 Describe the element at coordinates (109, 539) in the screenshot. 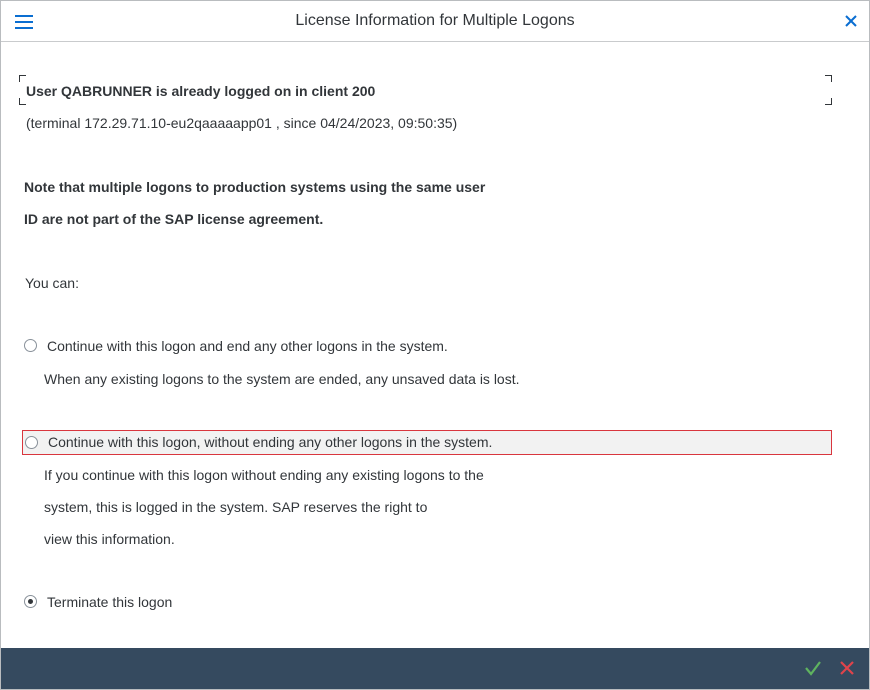

I see `option-keep-other-logons-desc-3: view this information.` at that location.